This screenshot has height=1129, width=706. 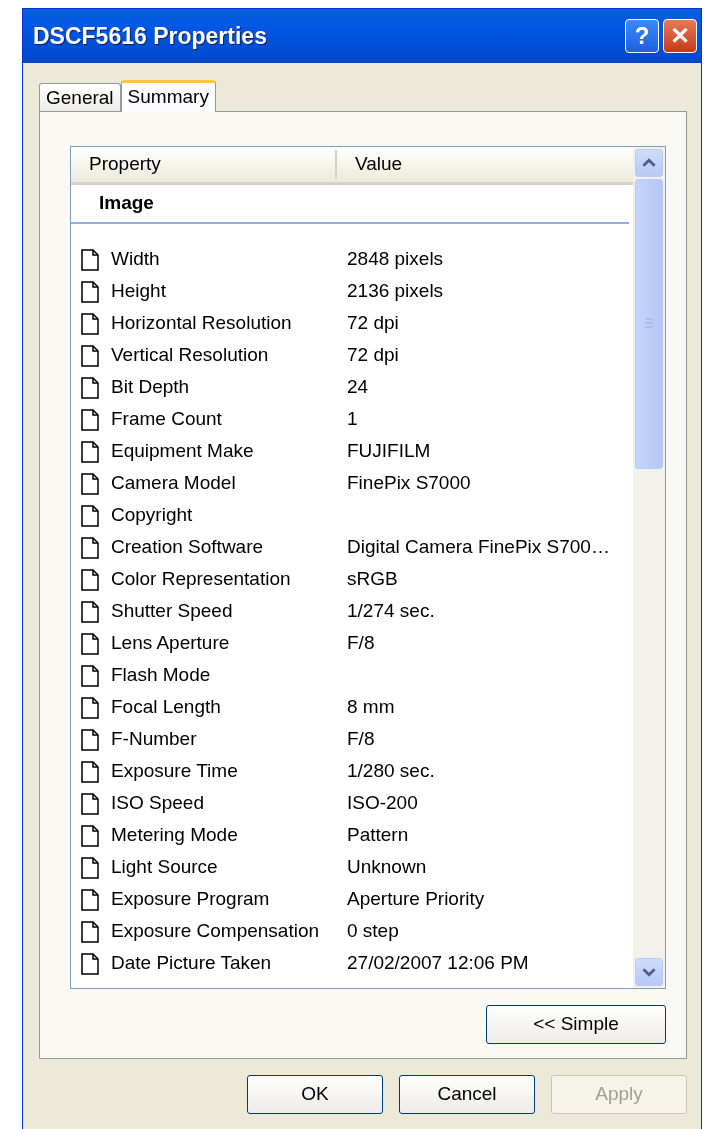 I want to click on property-value: ISO-200, so click(x=382, y=803).